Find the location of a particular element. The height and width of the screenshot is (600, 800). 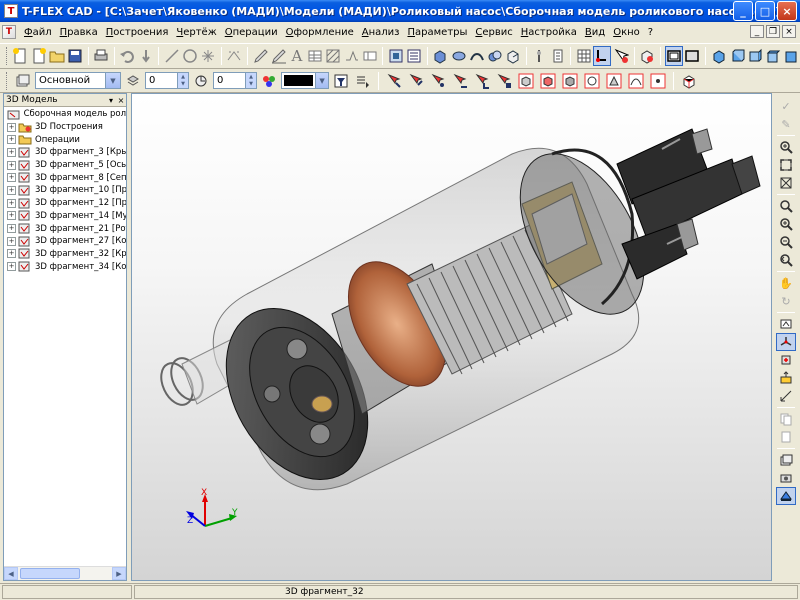

mdi-restore-button: ❐ is located at coordinates (773, 31).